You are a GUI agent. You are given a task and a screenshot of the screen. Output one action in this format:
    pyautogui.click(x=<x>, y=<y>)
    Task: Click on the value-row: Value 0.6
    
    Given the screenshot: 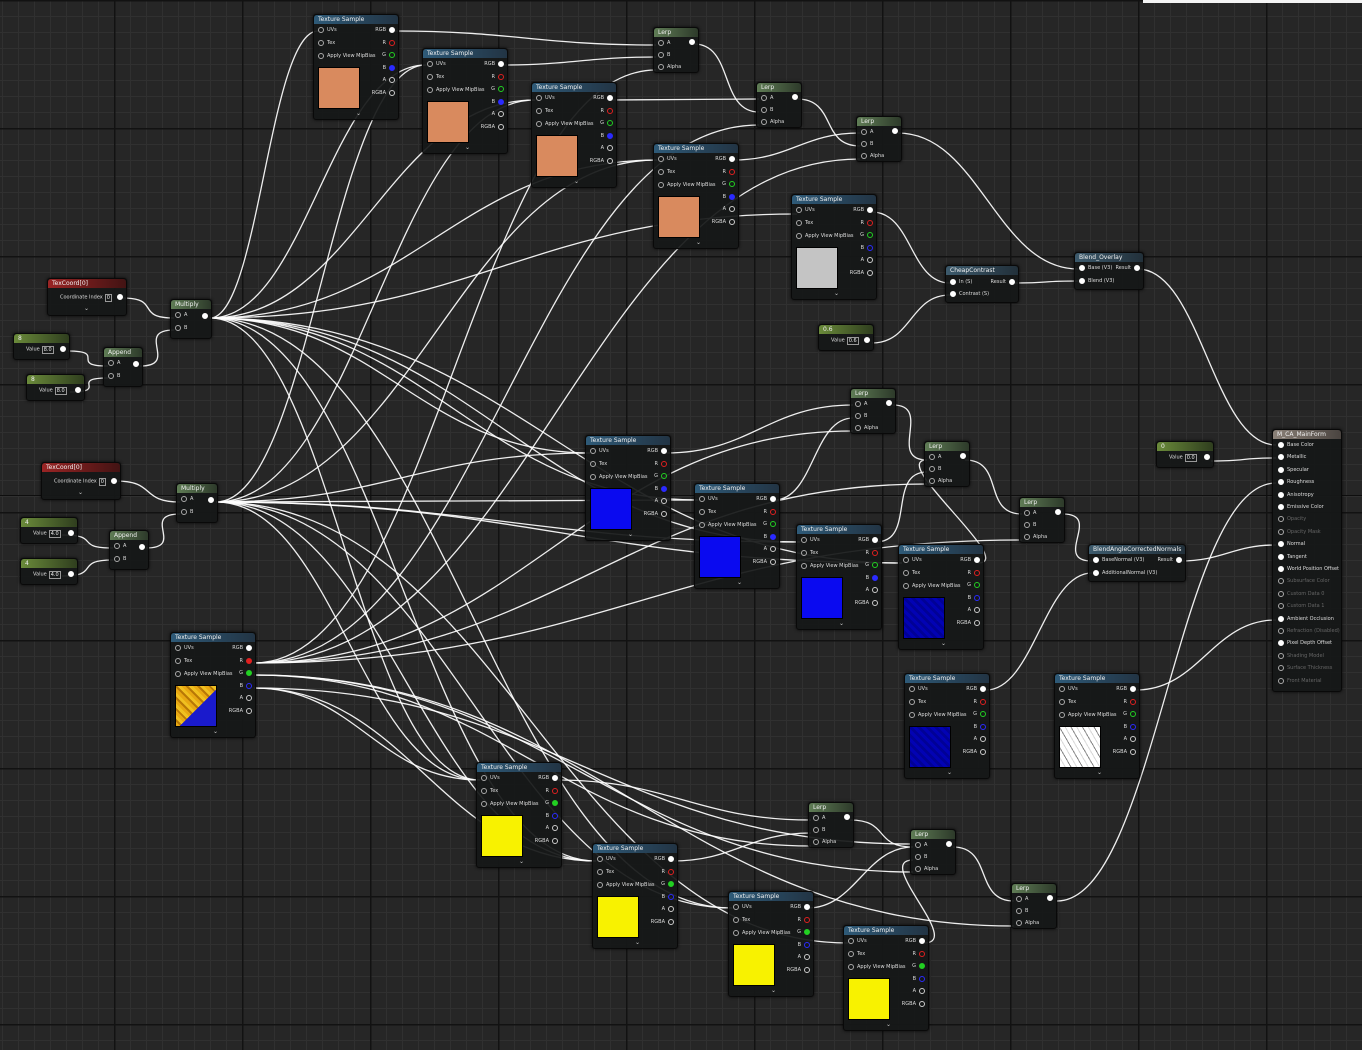 What is the action you would take?
    pyautogui.click(x=845, y=341)
    